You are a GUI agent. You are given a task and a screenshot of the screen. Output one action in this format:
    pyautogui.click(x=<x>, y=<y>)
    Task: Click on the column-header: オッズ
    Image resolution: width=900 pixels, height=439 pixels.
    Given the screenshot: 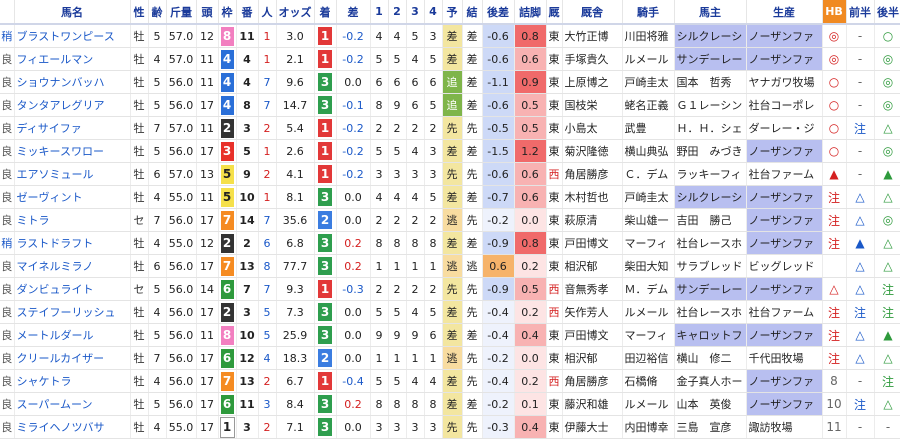 What is the action you would take?
    pyautogui.click(x=295, y=12)
    